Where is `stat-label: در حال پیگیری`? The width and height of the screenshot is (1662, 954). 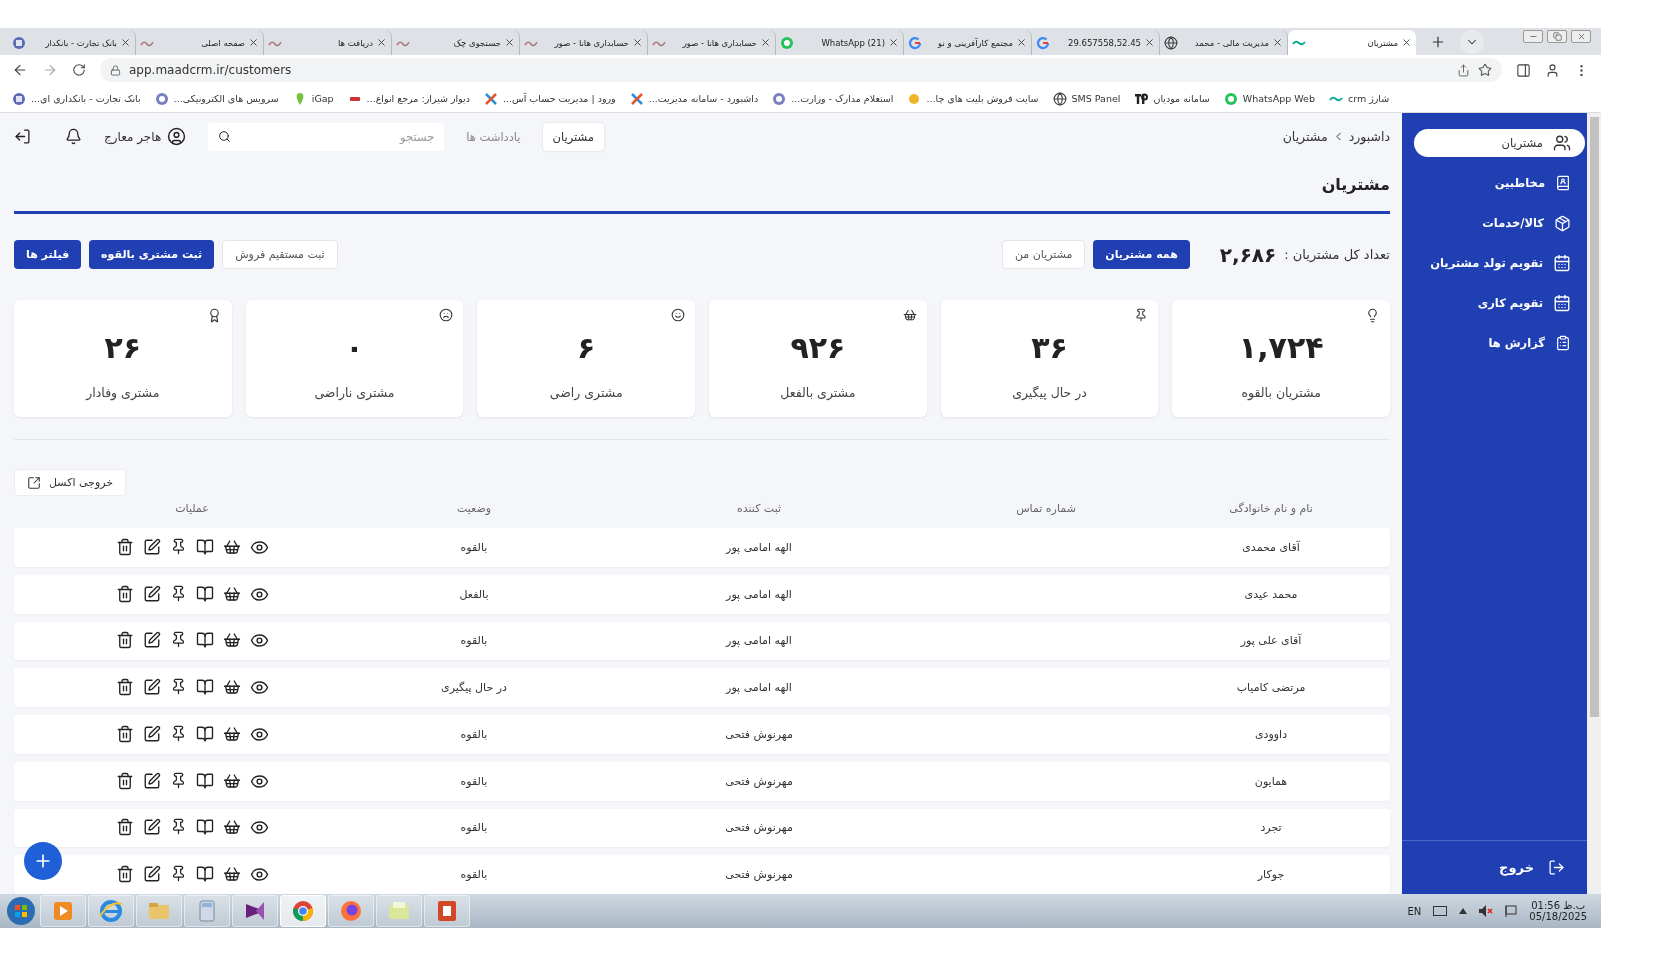
stat-label: در حال پیگیری is located at coordinates (1049, 393).